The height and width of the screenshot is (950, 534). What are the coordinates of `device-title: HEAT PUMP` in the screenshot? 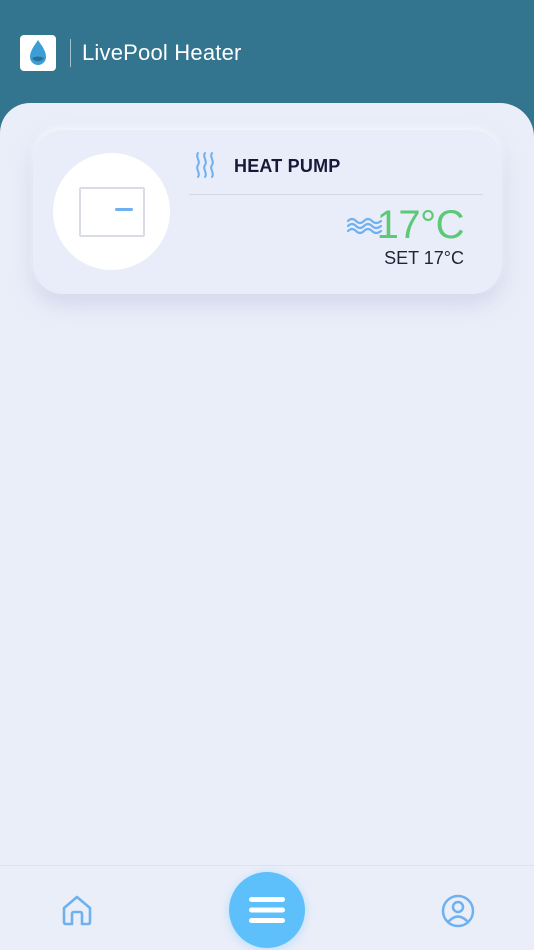 It's located at (287, 166).